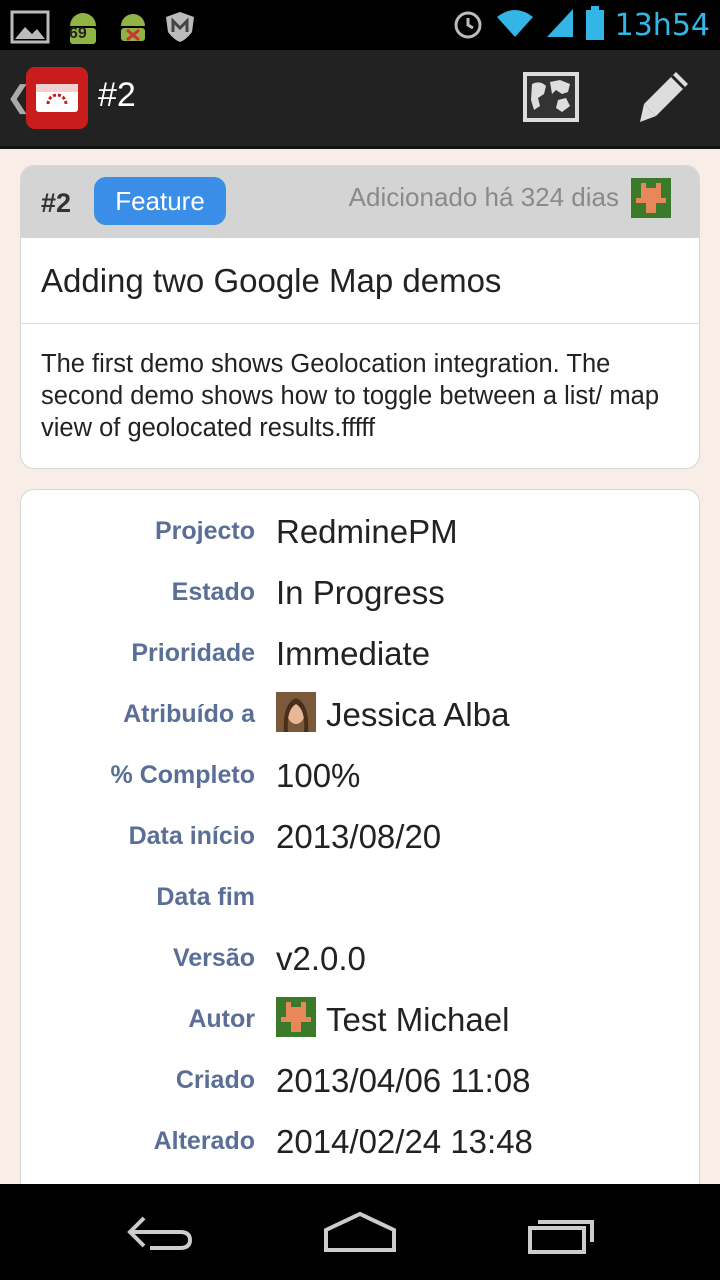 This screenshot has height=1280, width=720. Describe the element at coordinates (117, 95) in the screenshot. I see `action-bar-title: #2` at that location.